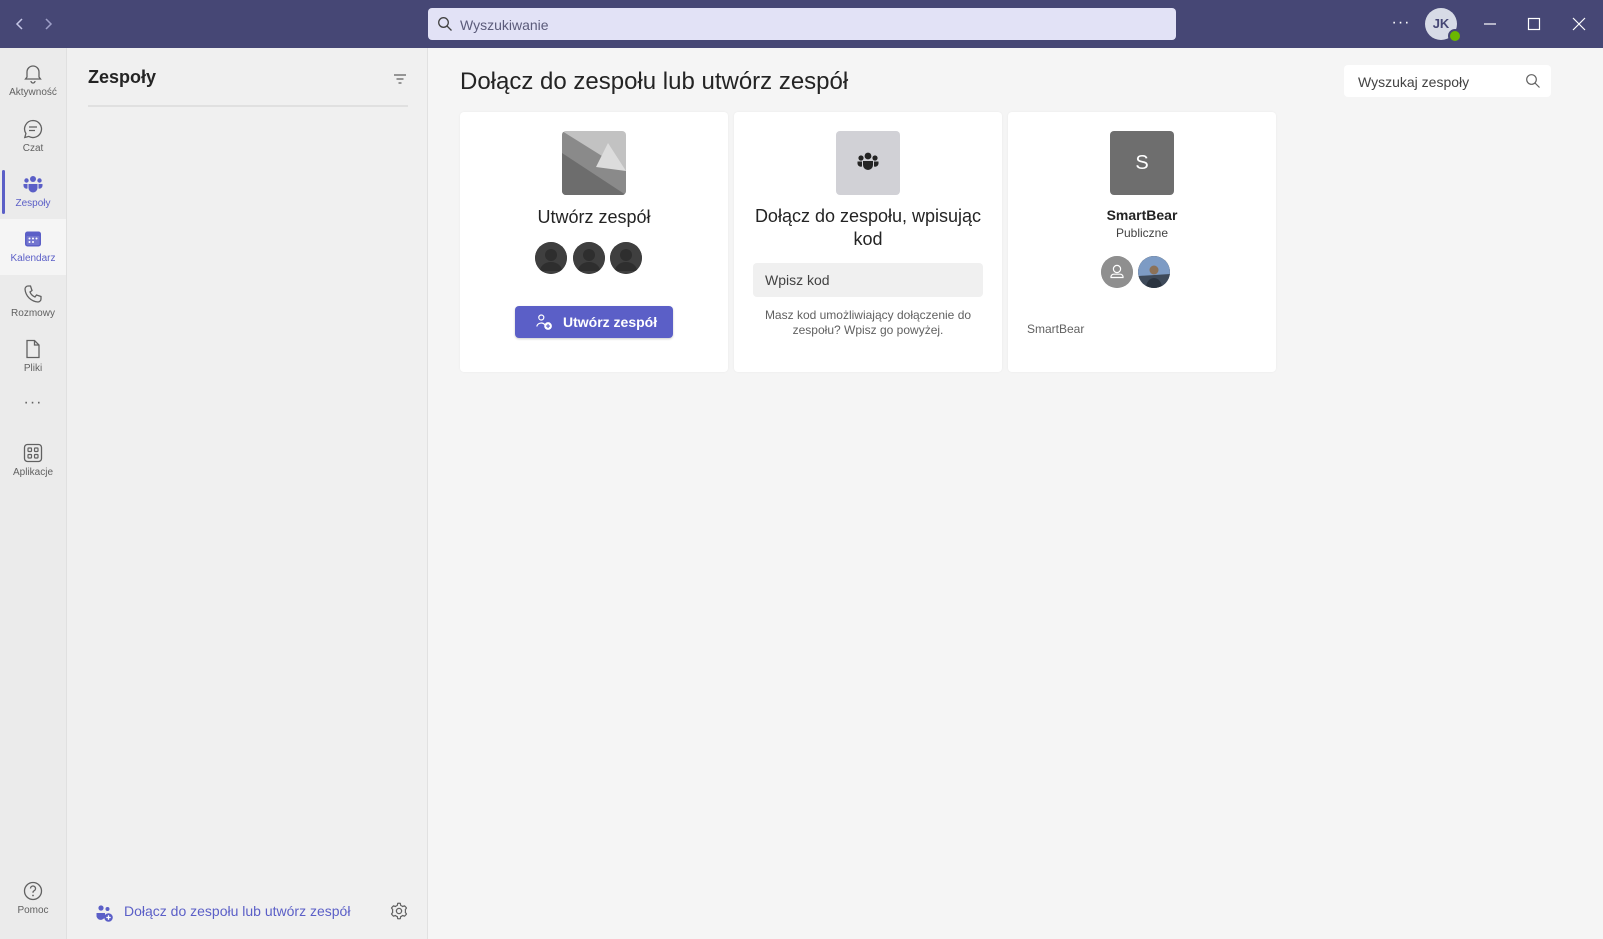 The width and height of the screenshot is (1603, 939). I want to click on chevron-right-icon, so click(49, 24).